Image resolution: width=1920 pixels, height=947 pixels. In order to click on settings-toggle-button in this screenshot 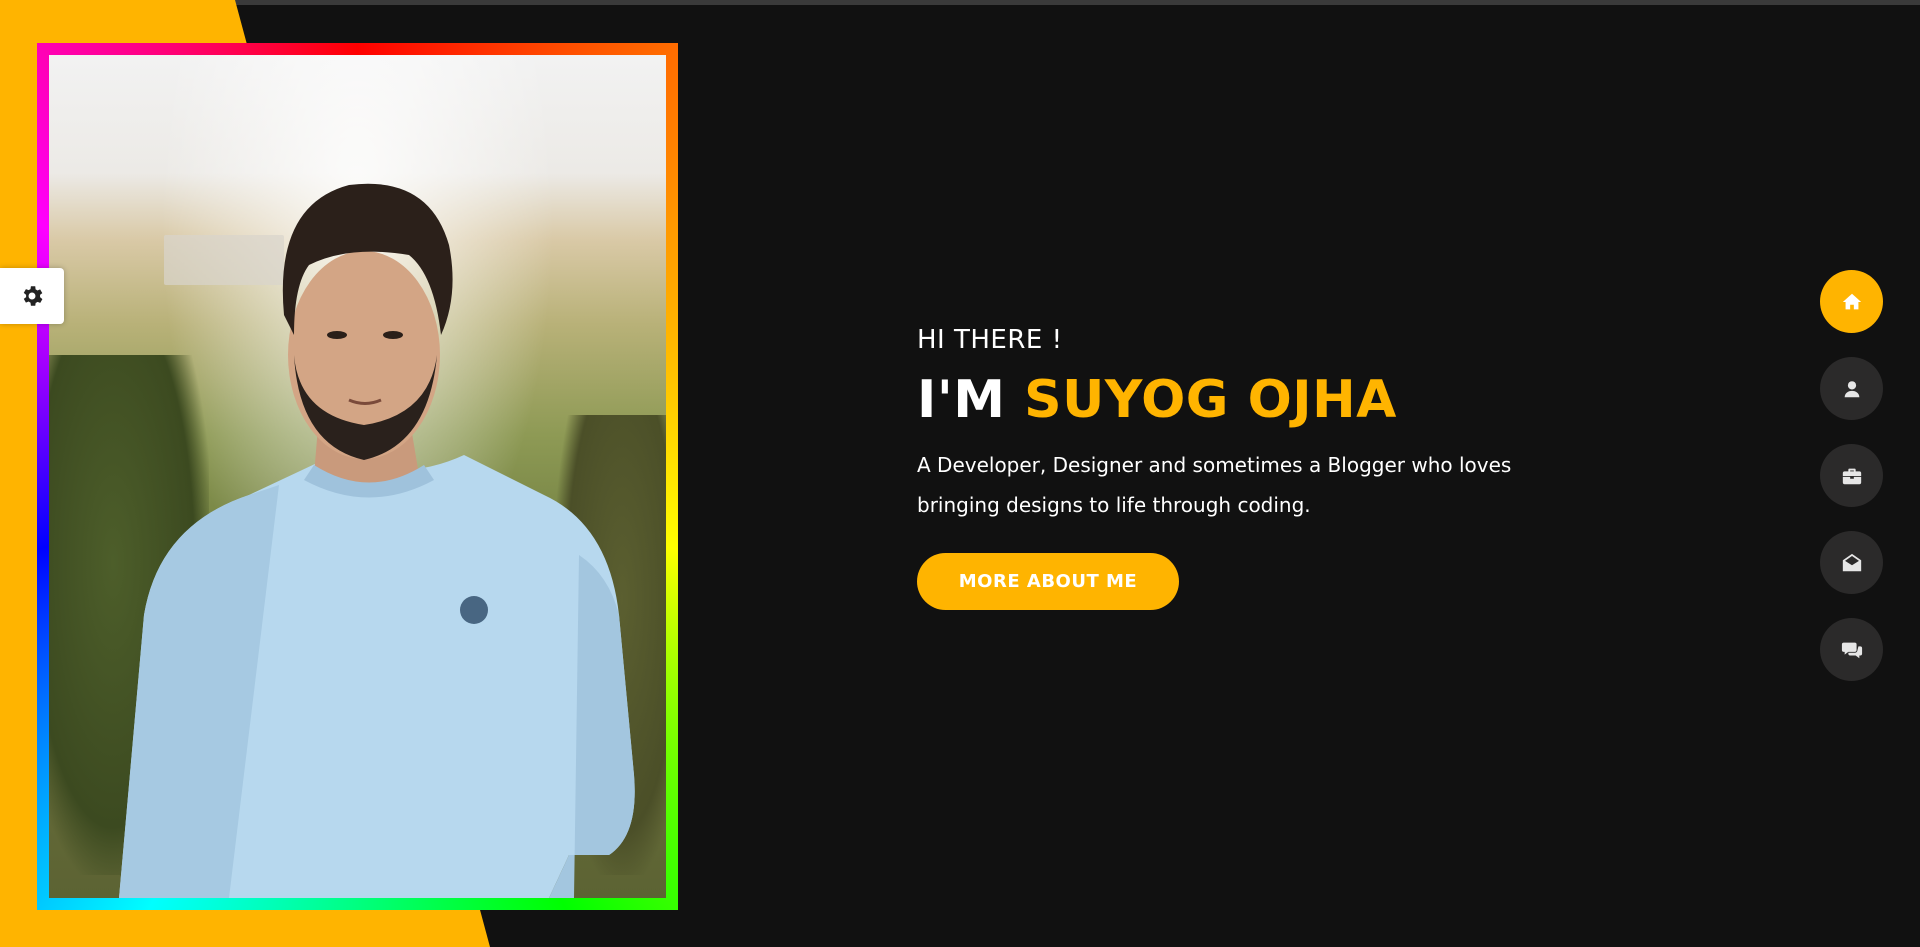, I will do `click(32, 296)`.